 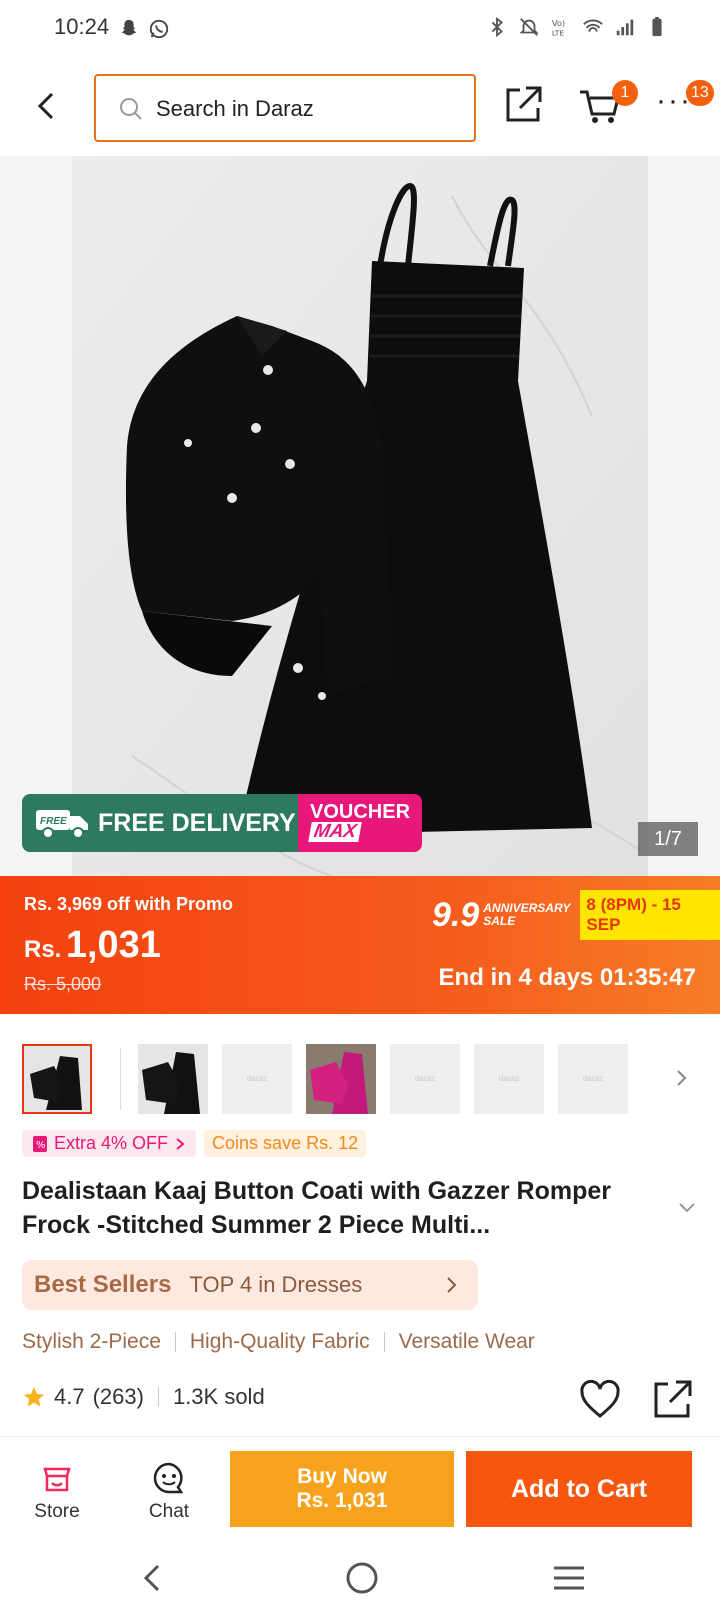 What do you see at coordinates (129, 27) in the screenshot?
I see `snapchat-icon` at bounding box center [129, 27].